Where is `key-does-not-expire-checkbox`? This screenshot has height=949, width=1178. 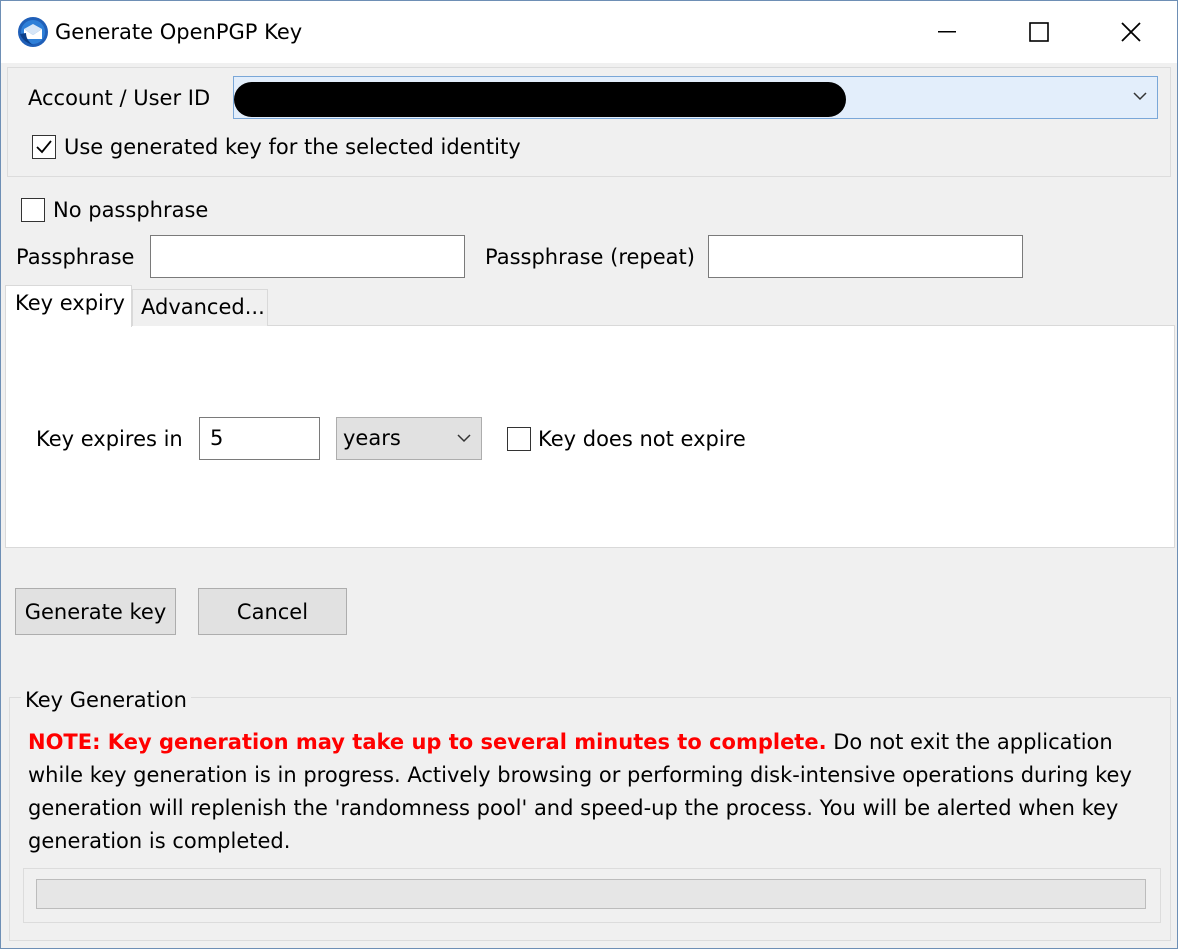
key-does-not-expire-checkbox is located at coordinates (519, 439).